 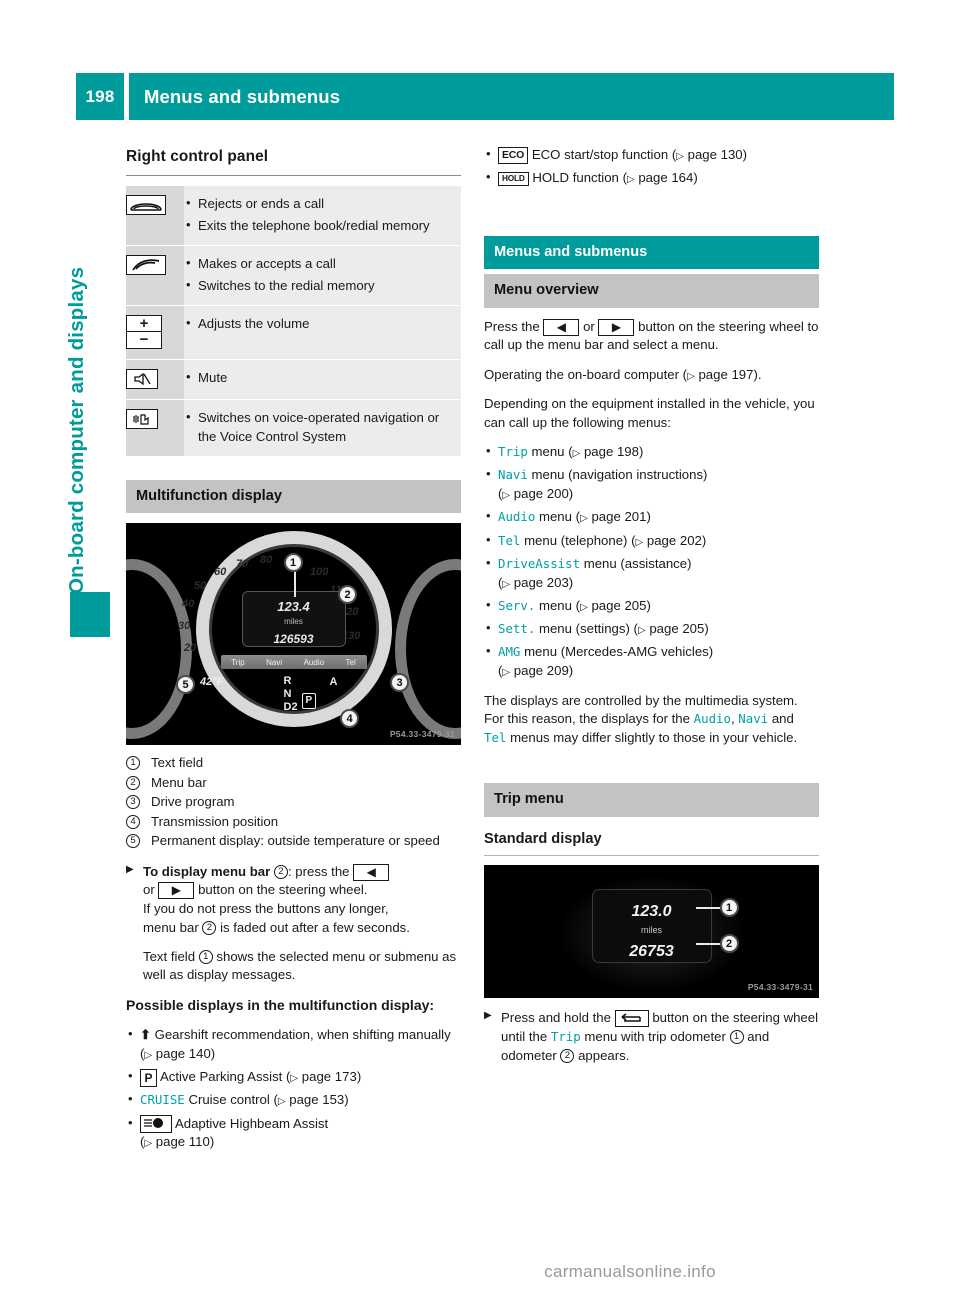 I want to click on page-ref-text: page 173, so click(x=329, y=1077).